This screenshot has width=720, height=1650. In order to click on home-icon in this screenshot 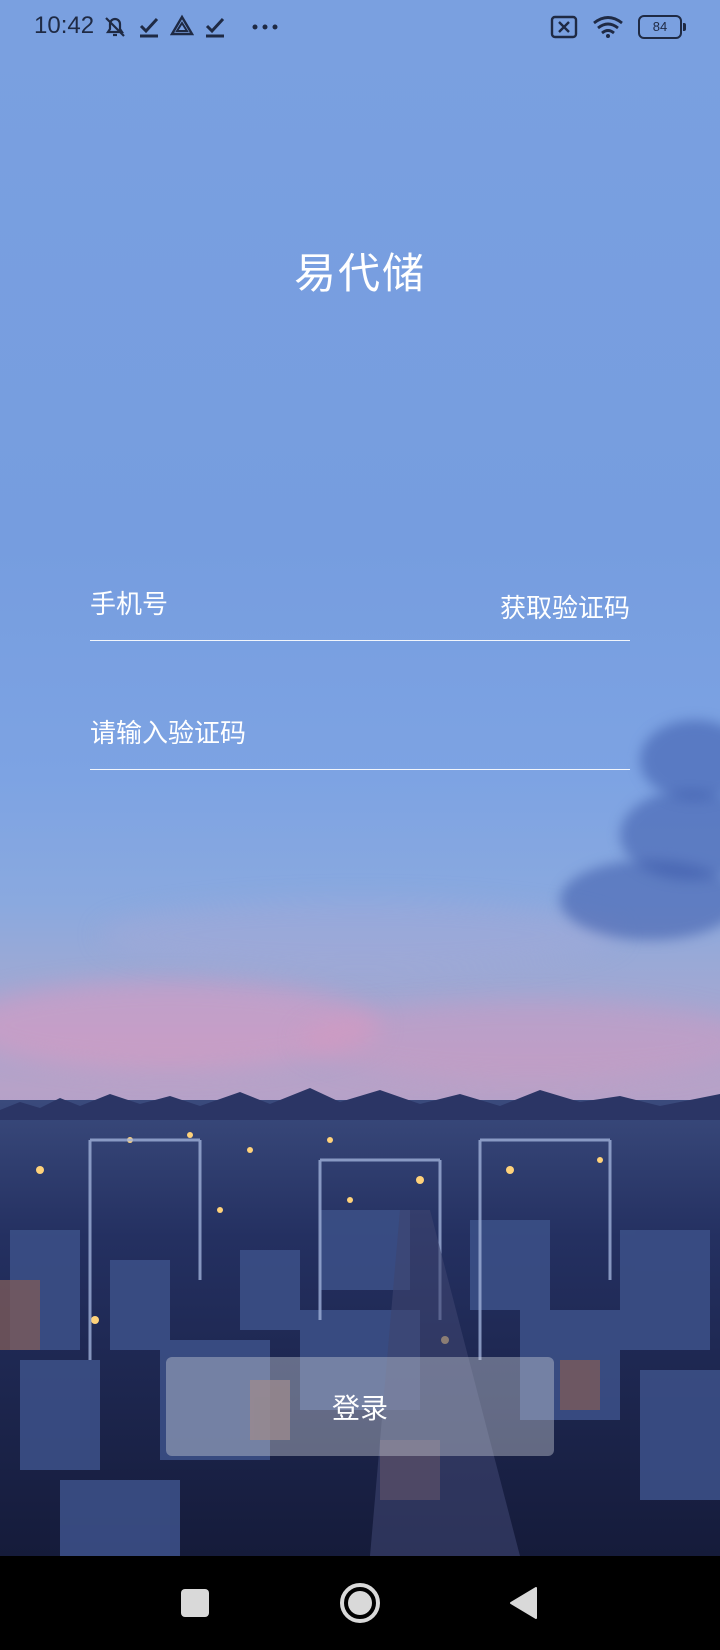, I will do `click(360, 1603)`.